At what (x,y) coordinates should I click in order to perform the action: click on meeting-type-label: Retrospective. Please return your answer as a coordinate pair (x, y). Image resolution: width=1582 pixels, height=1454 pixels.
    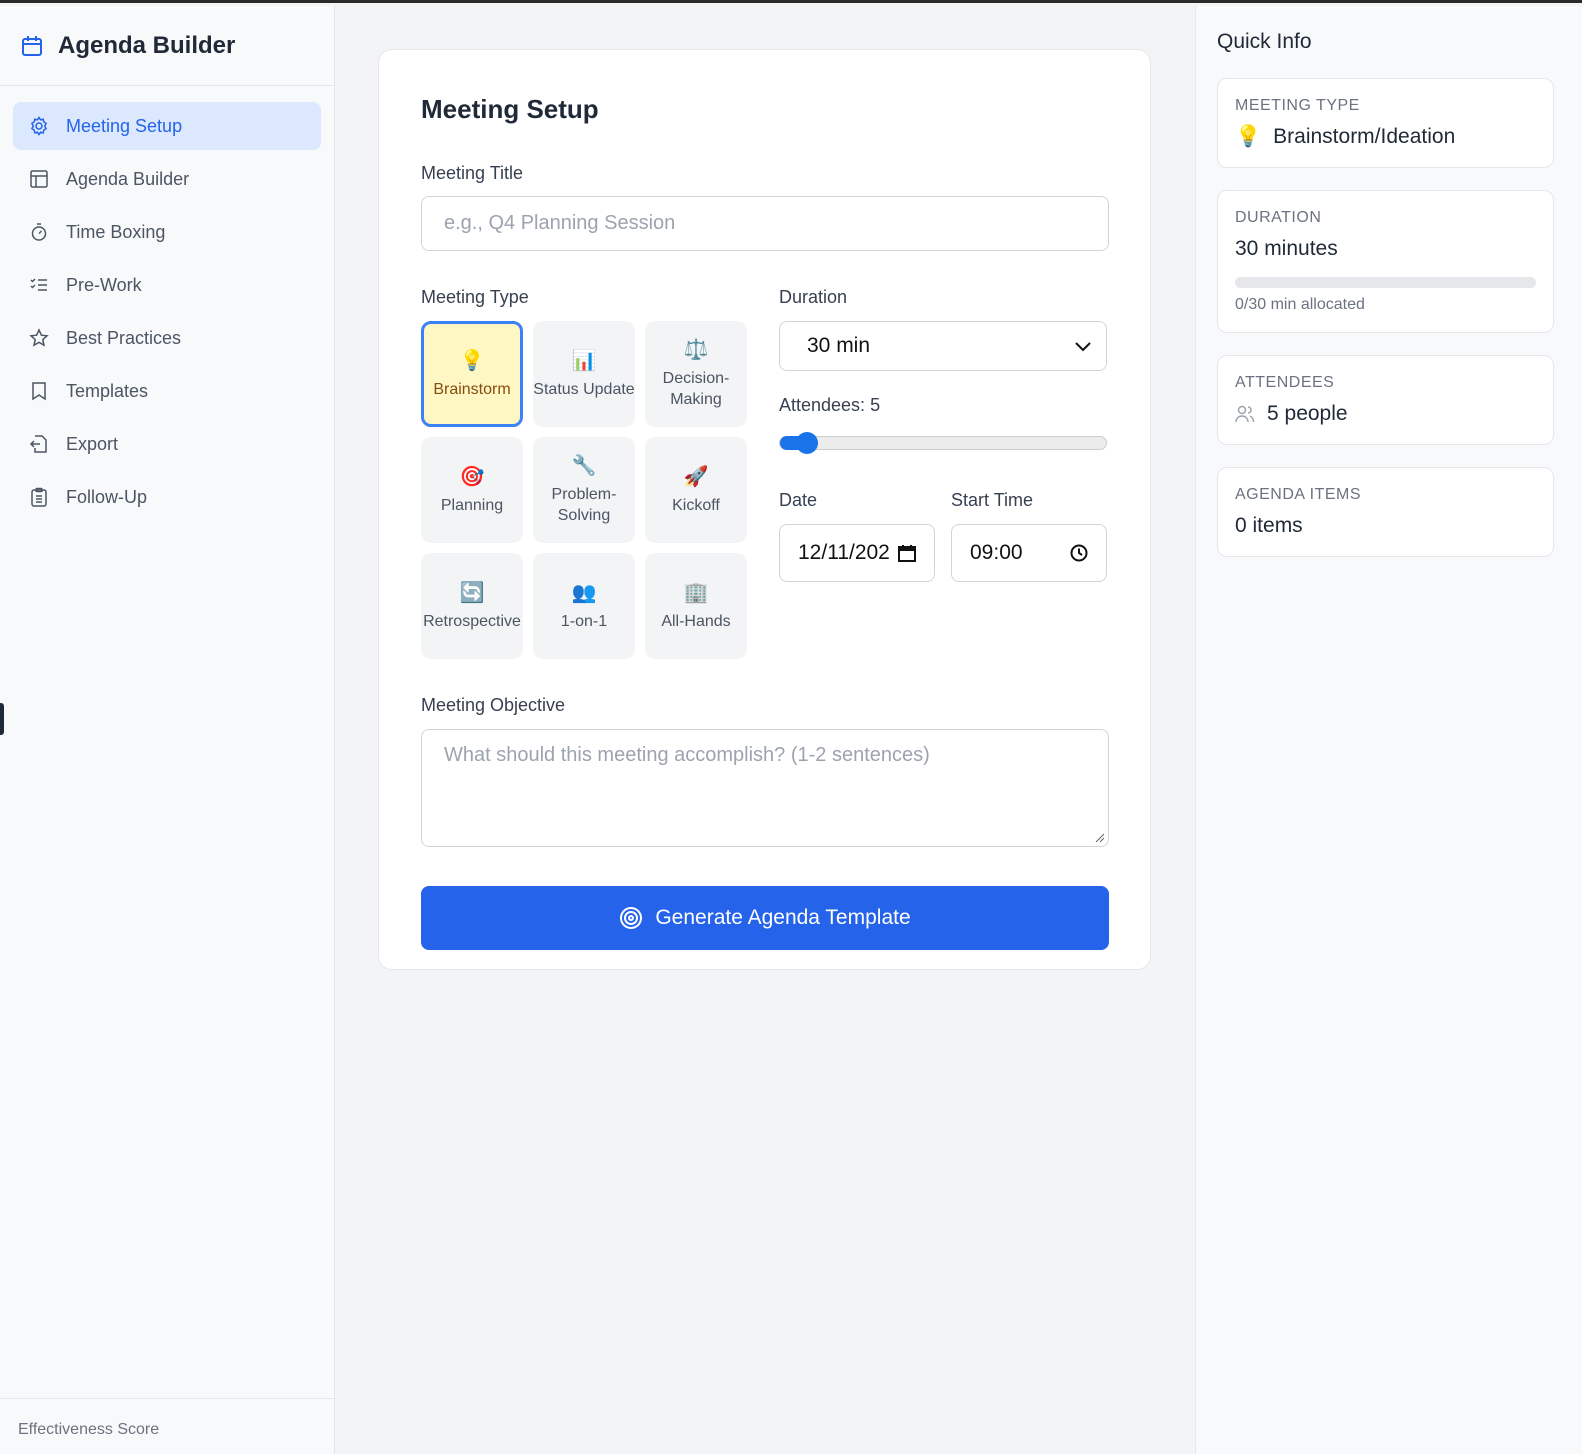
    Looking at the image, I should click on (472, 621).